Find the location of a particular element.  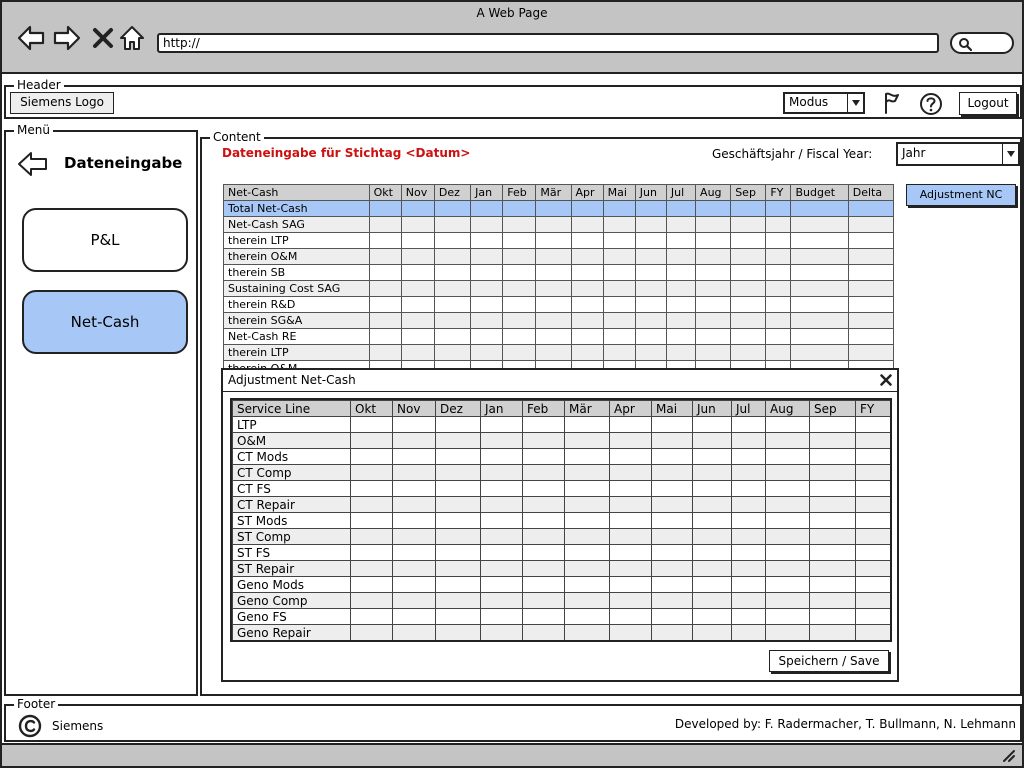

table-row: CT Repair is located at coordinates (561, 504).